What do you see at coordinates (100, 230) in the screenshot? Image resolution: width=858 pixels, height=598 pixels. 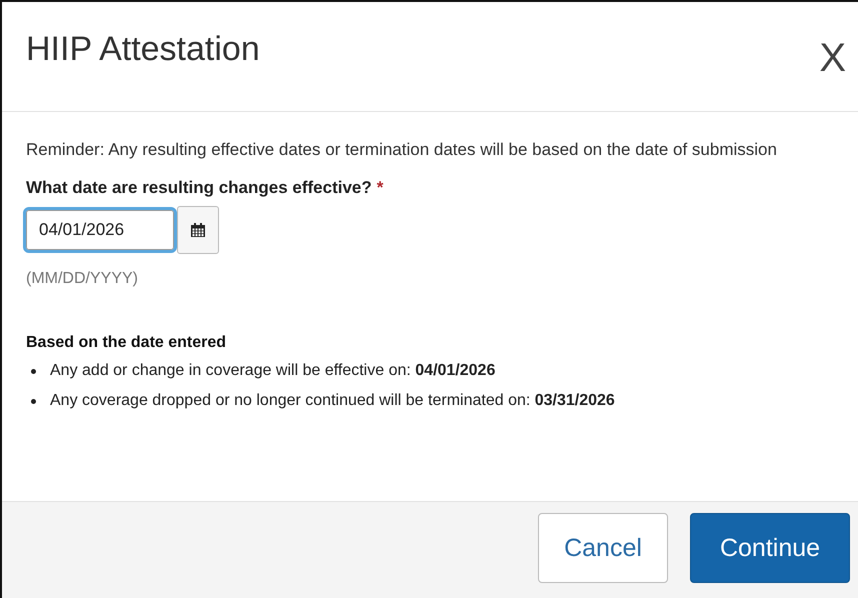 I see `date-input: 04/01/2026` at bounding box center [100, 230].